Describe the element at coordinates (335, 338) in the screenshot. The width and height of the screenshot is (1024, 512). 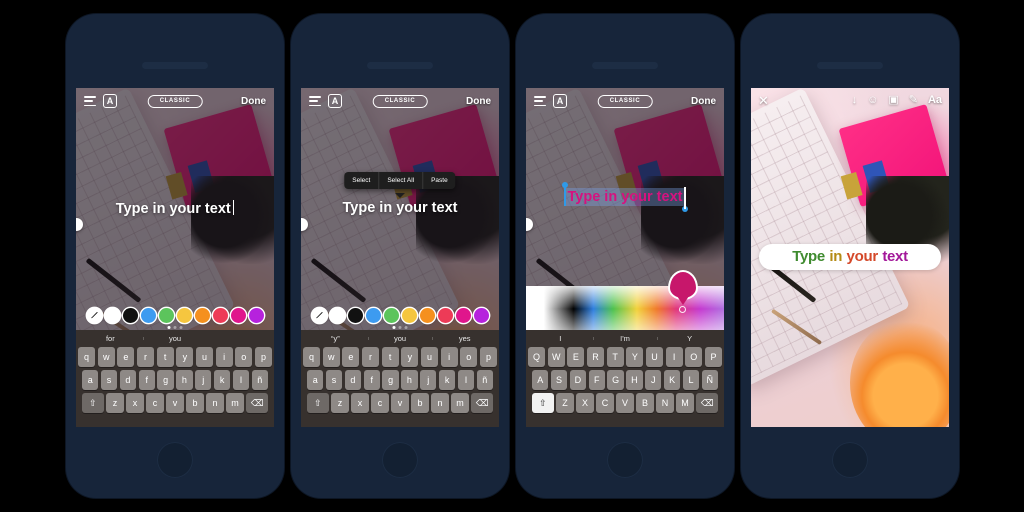
I see `suggestion-0: “y”` at that location.